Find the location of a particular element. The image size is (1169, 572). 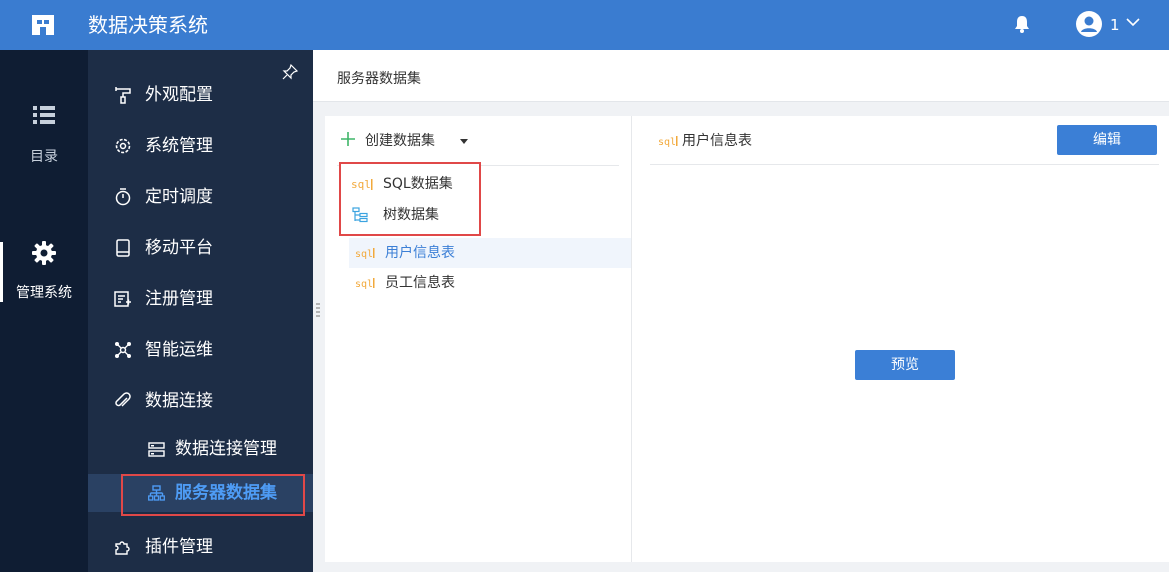

app-title: 数据决策系统 is located at coordinates (148, 25).